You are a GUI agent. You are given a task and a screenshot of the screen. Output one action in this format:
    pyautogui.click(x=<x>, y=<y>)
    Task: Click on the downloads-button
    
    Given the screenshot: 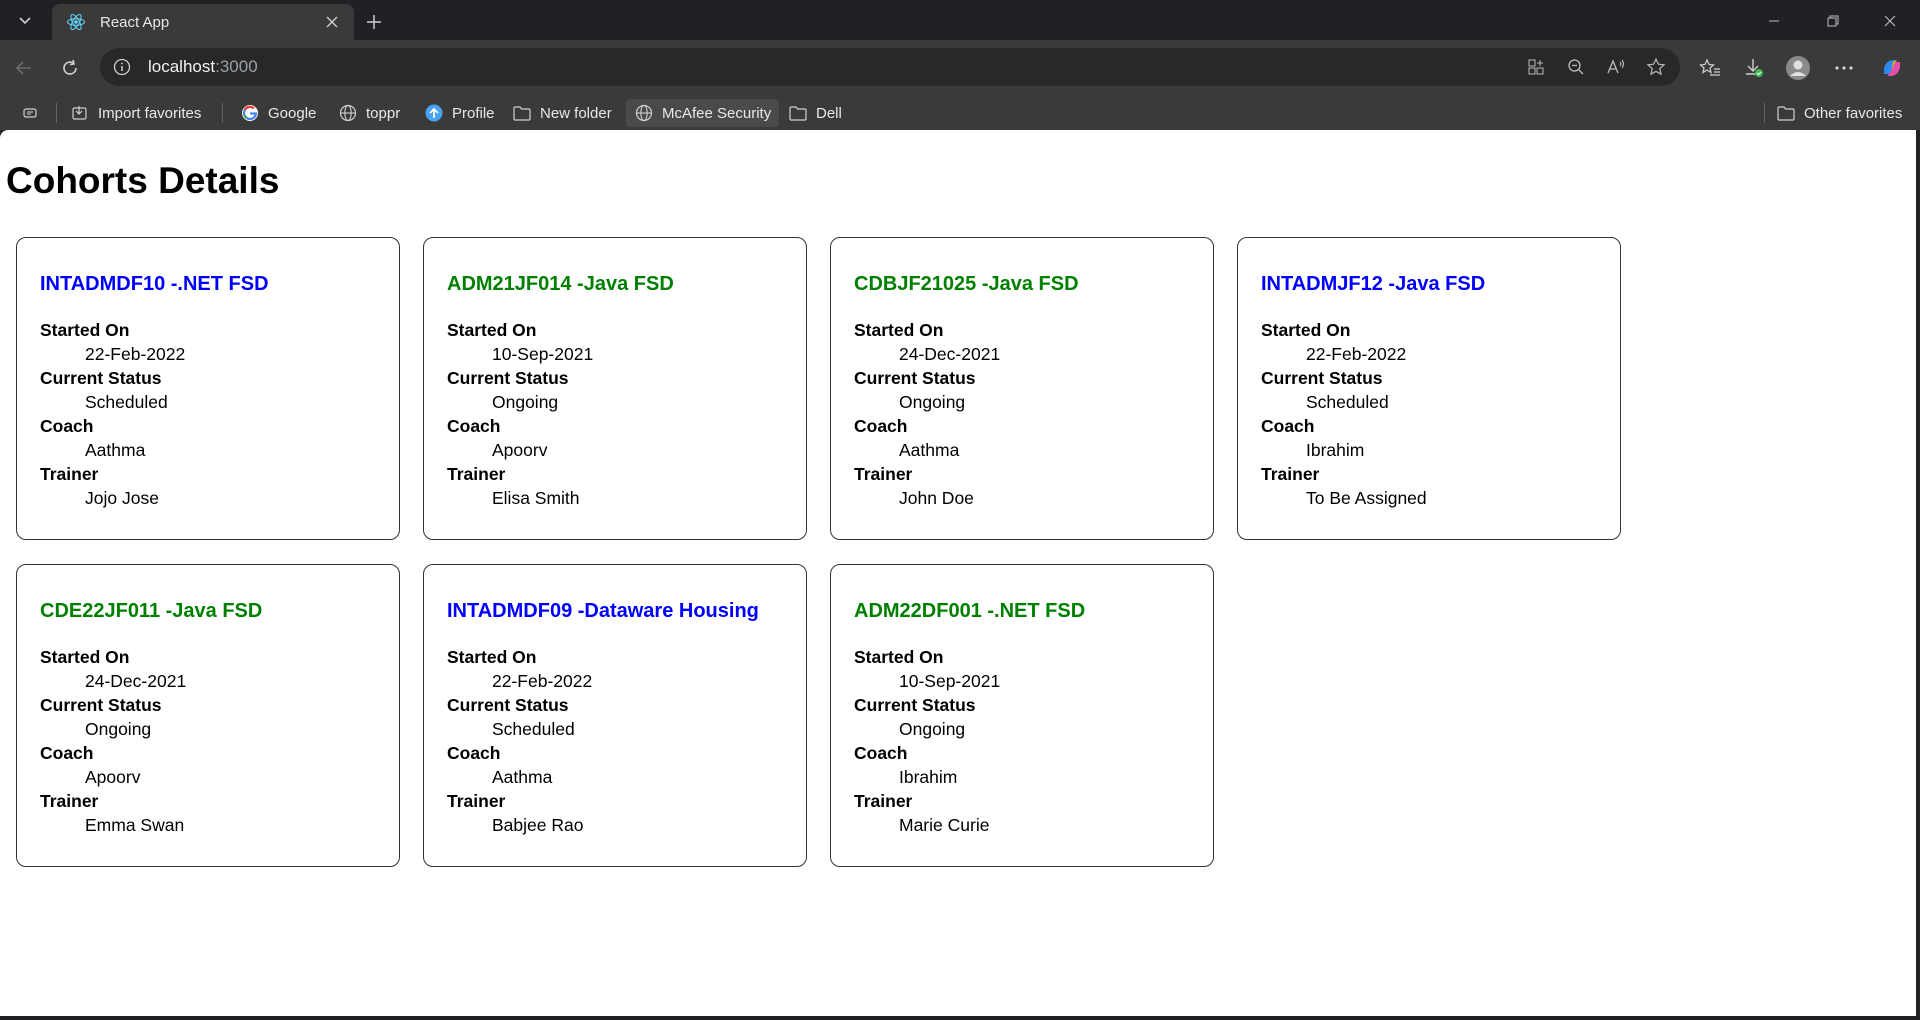 What is the action you would take?
    pyautogui.click(x=1754, y=68)
    